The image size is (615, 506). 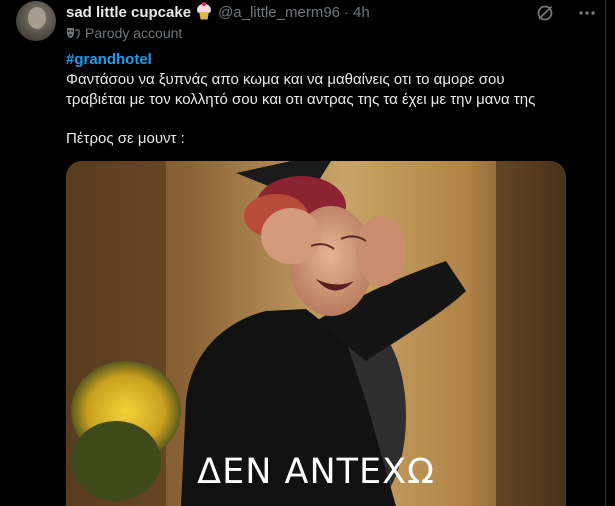 What do you see at coordinates (545, 13) in the screenshot?
I see `grok-icon` at bounding box center [545, 13].